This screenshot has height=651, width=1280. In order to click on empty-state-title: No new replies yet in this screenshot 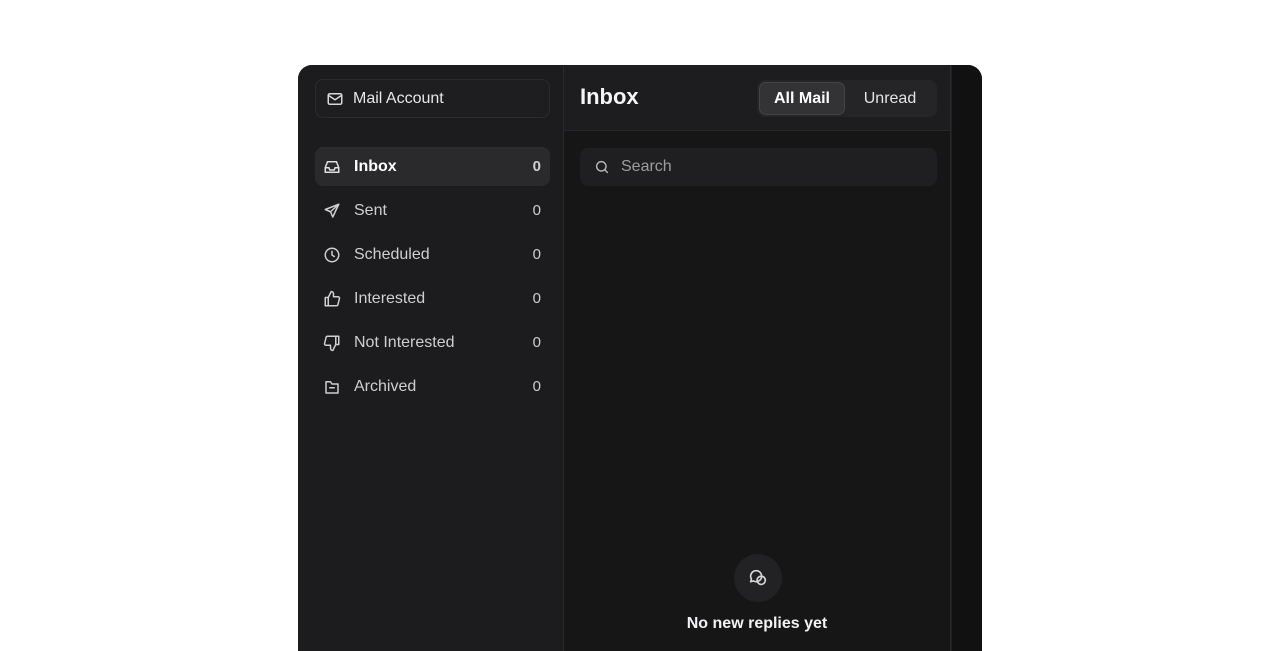, I will do `click(757, 623)`.